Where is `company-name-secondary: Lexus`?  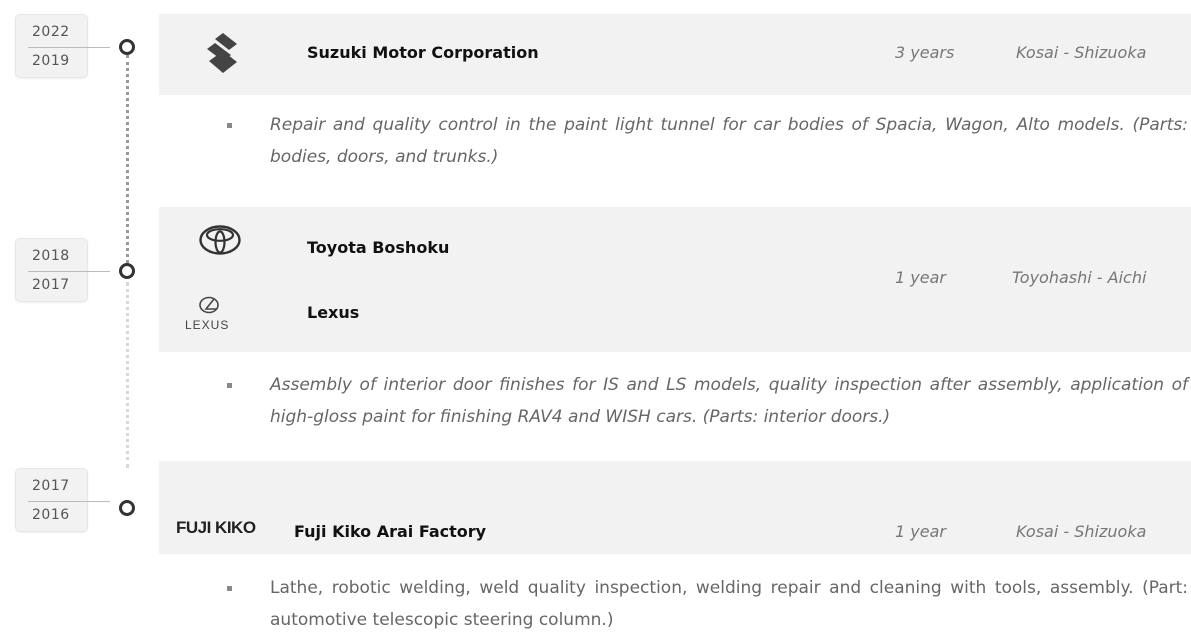
company-name-secondary: Lexus is located at coordinates (333, 312).